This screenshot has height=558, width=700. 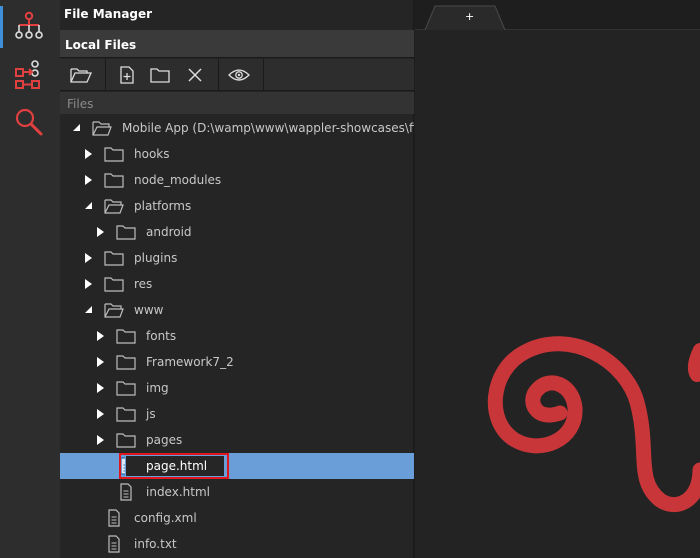 What do you see at coordinates (80, 104) in the screenshot?
I see `files-header-label: Files` at bounding box center [80, 104].